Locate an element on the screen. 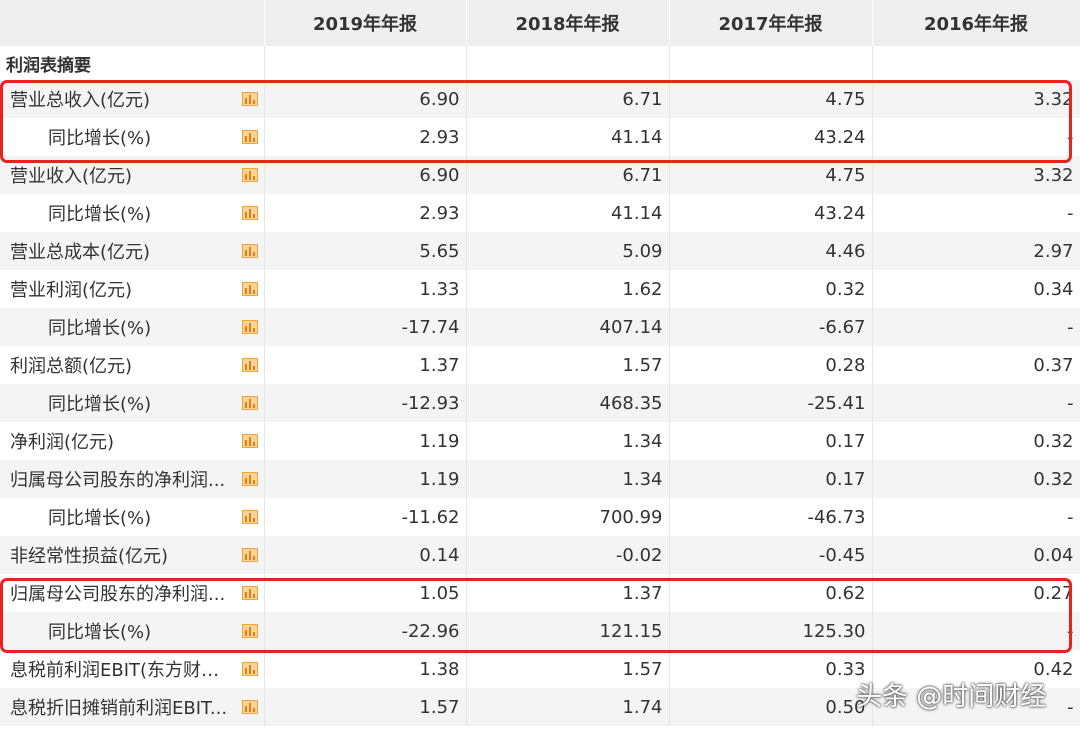 The height and width of the screenshot is (731, 1080). value-cell: 468.35 is located at coordinates (568, 403).